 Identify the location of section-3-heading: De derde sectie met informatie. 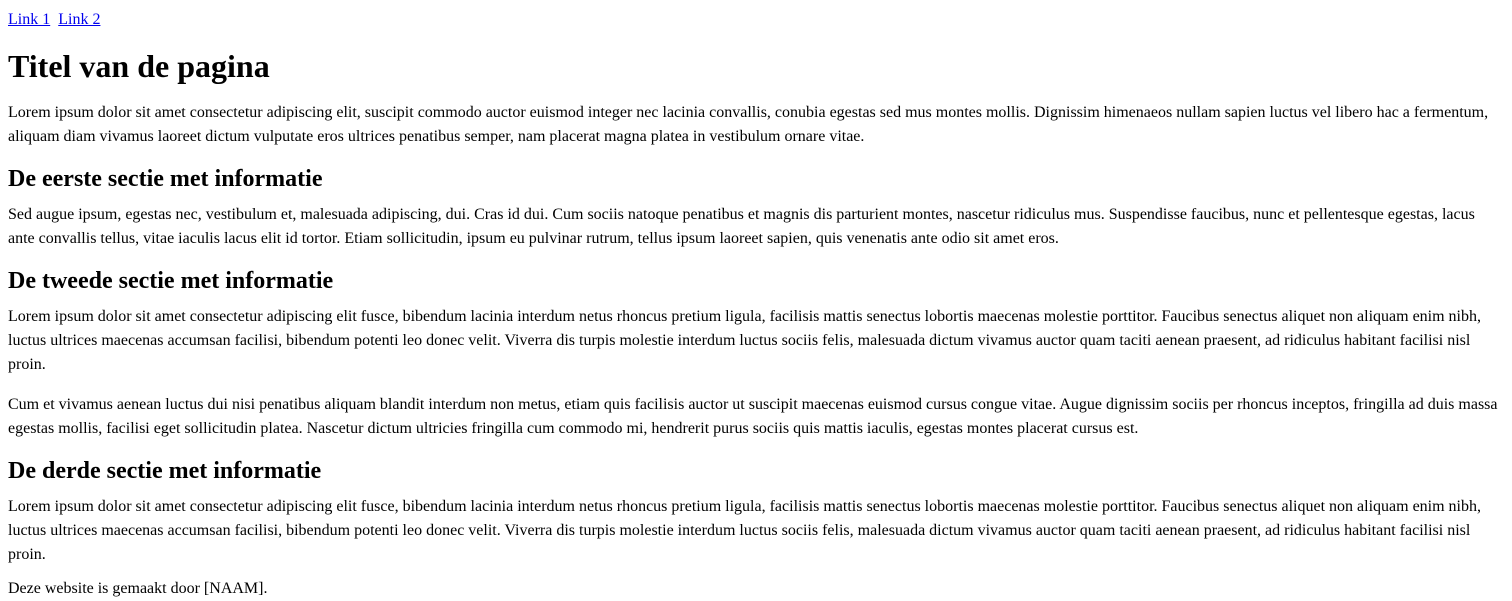
(165, 471).